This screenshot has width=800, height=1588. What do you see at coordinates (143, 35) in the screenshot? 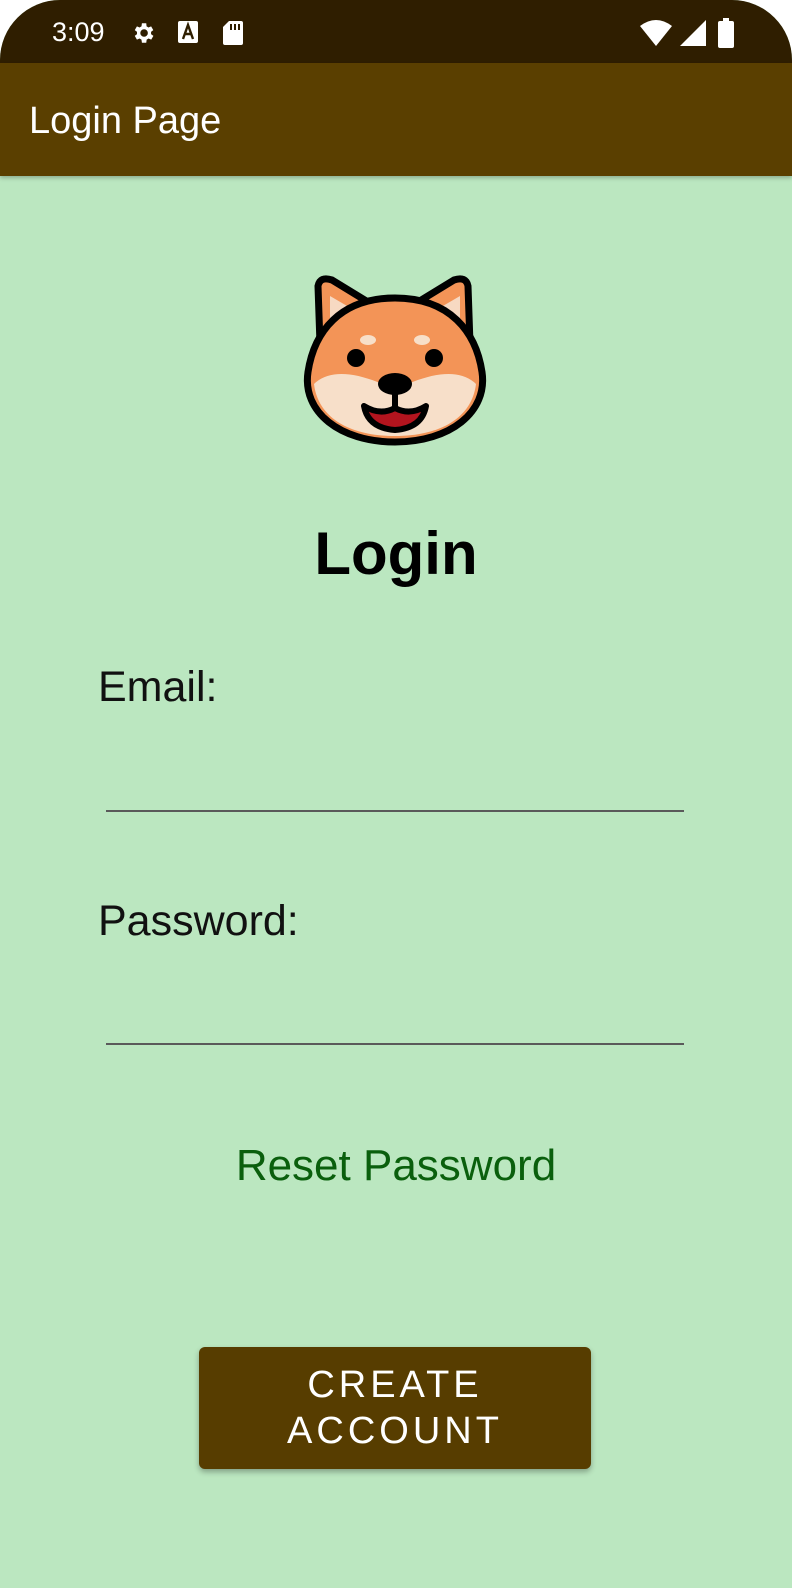
I see `gear-icon` at bounding box center [143, 35].